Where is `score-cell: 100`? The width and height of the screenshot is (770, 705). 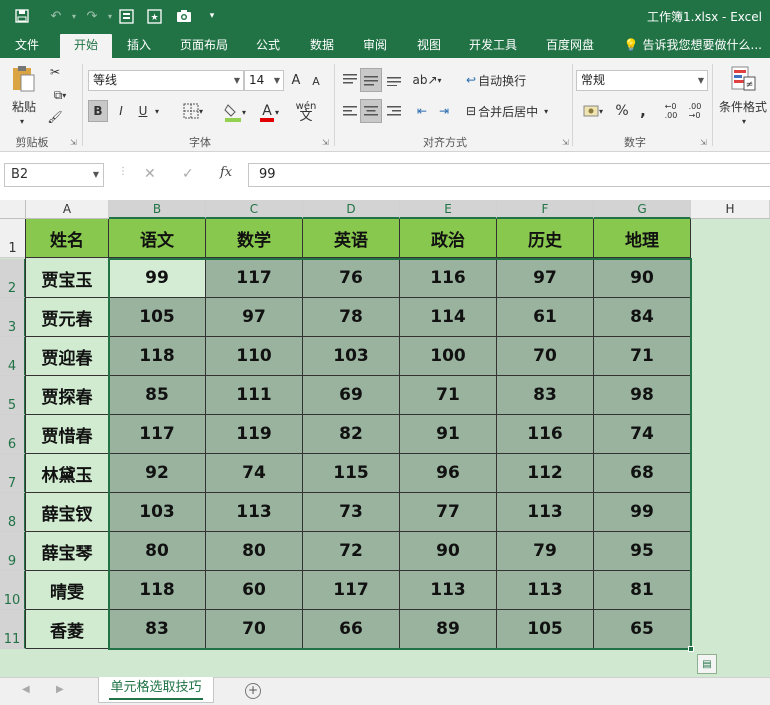
score-cell: 100 is located at coordinates (448, 356).